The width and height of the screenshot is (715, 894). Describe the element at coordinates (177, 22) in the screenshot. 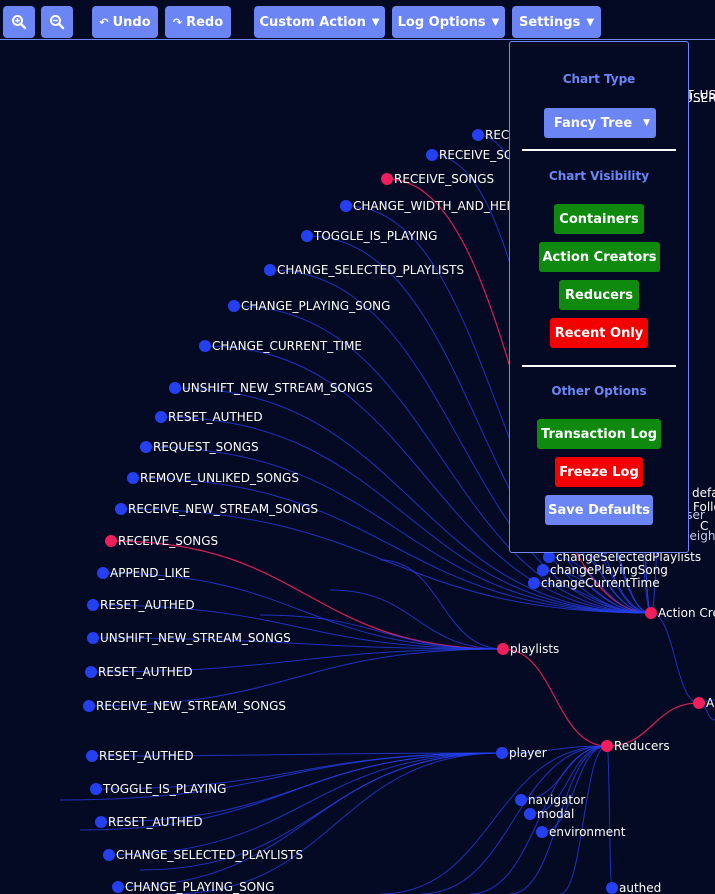

I see `redo-icon: ↷` at that location.